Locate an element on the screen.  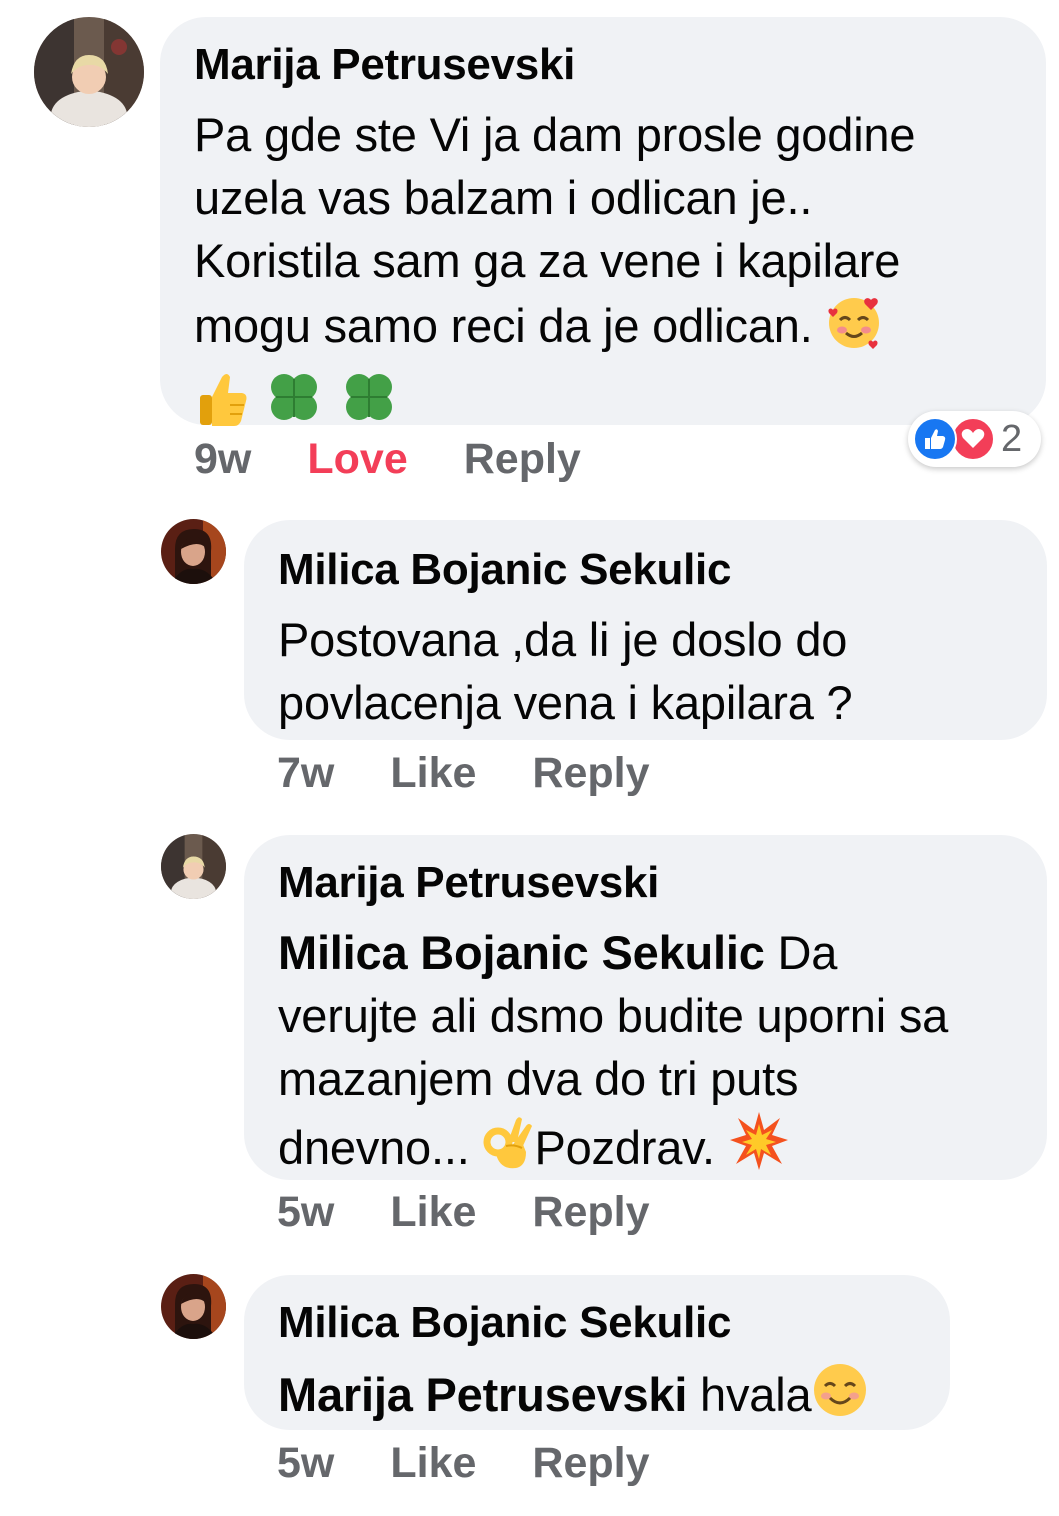
reaction-summary: 2 is located at coordinates (974, 439).